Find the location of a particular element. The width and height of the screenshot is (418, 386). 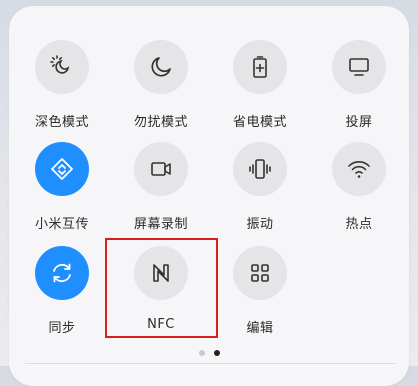

mi-share-button is located at coordinates (62, 169).